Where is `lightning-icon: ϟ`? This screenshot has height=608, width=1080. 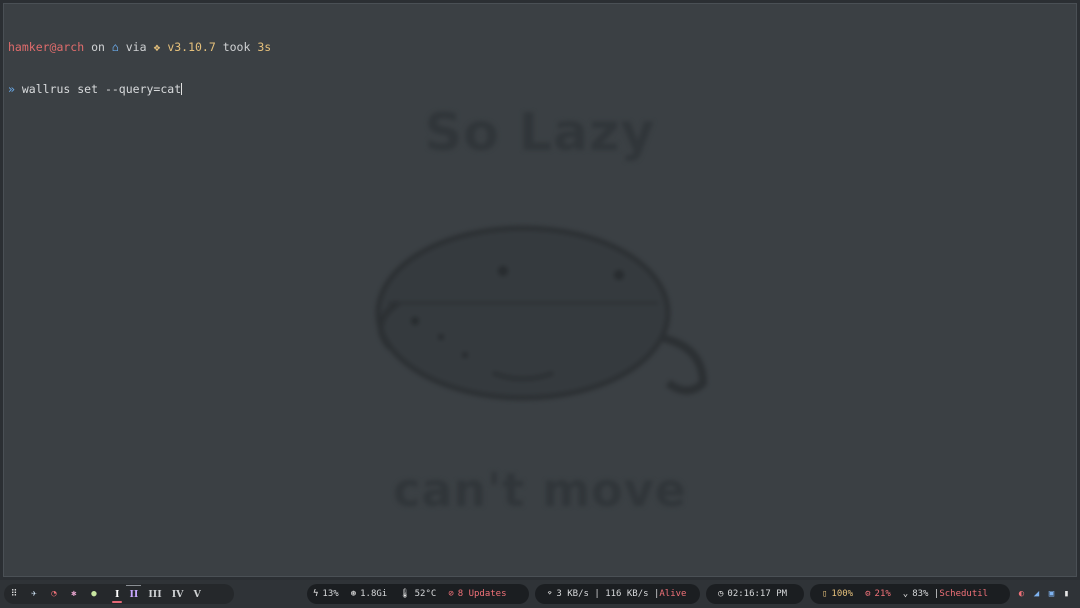 lightning-icon: ϟ is located at coordinates (316, 594).